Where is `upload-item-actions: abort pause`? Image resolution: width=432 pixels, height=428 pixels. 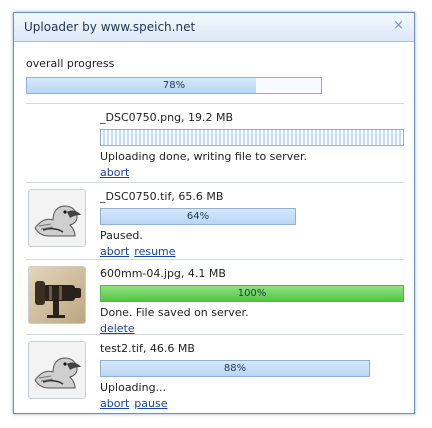 upload-item-actions: abort pause is located at coordinates (252, 403).